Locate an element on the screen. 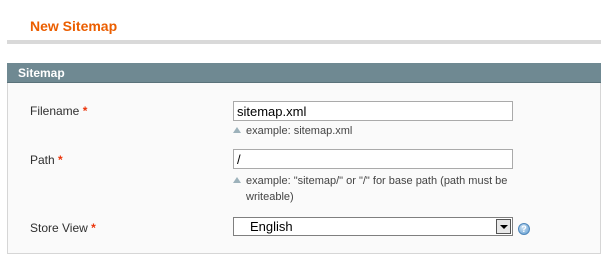 The image size is (601, 262). path-note-line2: writeable) is located at coordinates (270, 197).